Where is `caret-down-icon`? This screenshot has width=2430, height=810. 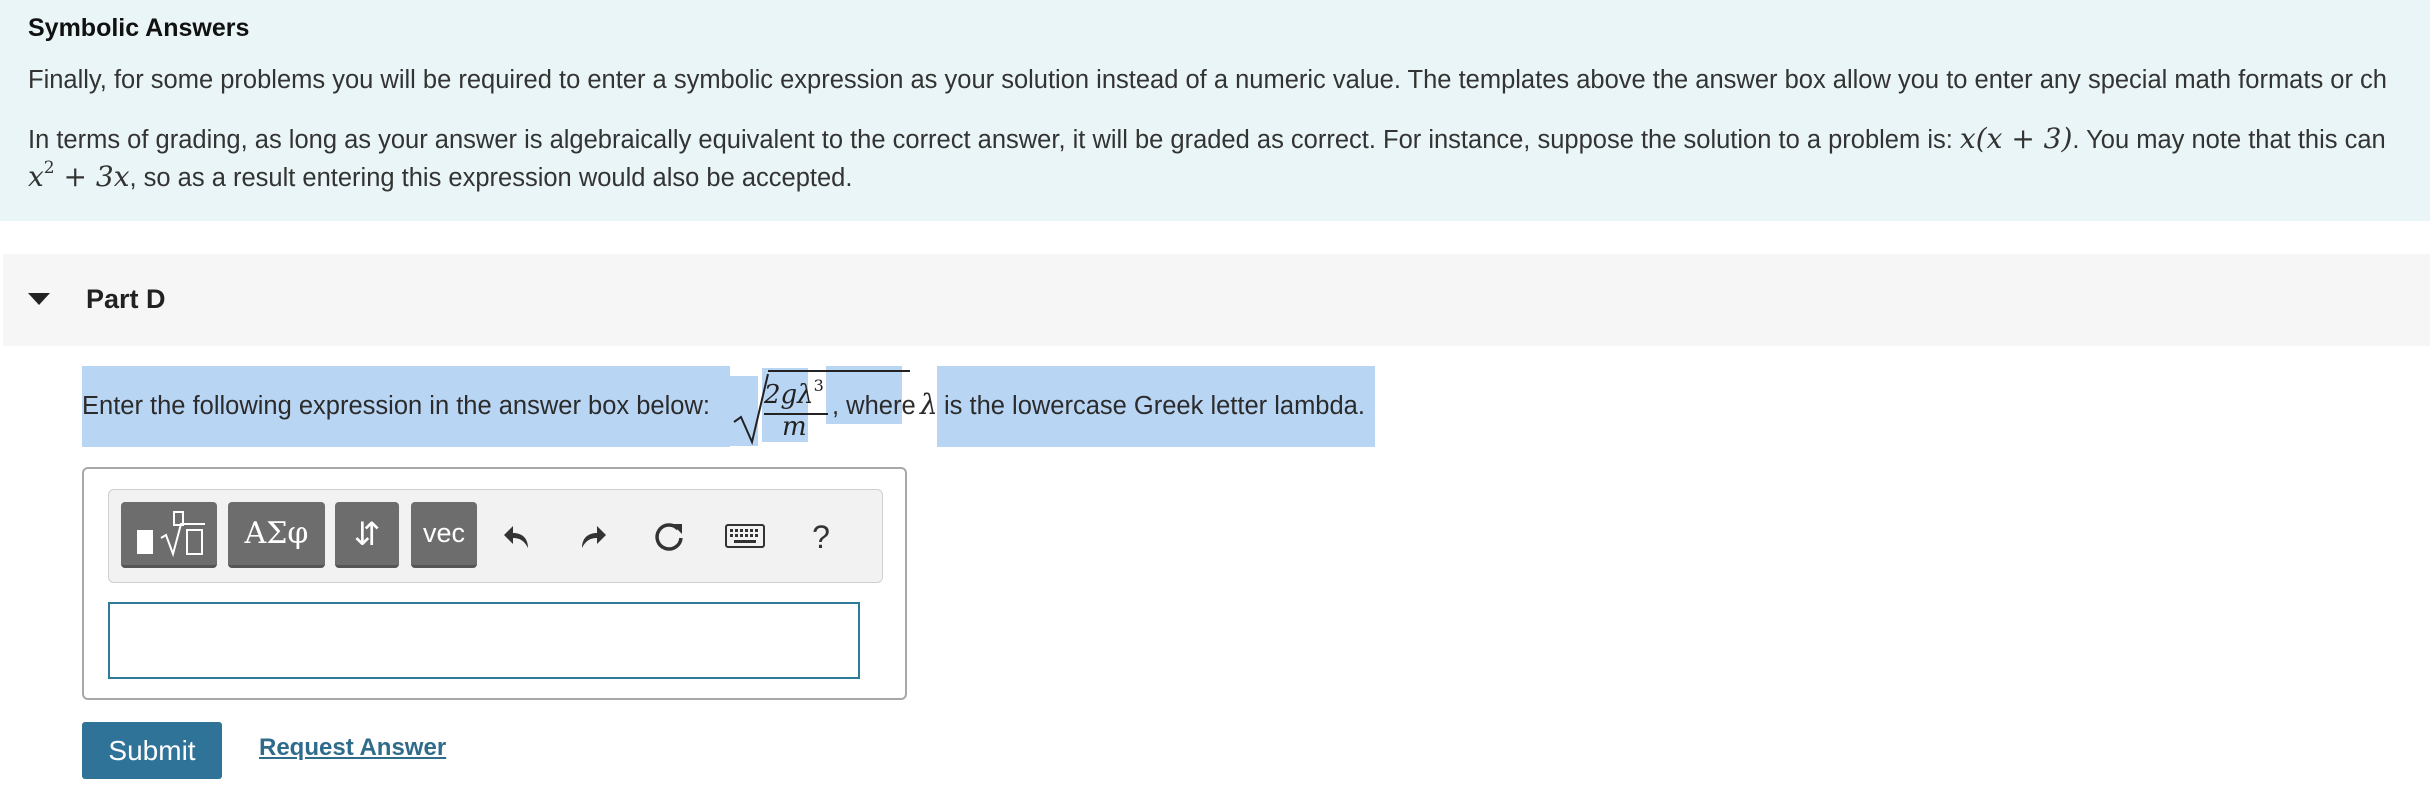 caret-down-icon is located at coordinates (39, 299).